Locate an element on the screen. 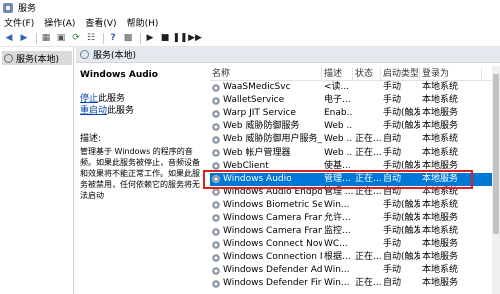 The height and width of the screenshot is (294, 500). service-row: Web 威胁防御服务 Web ... 手动(触发...本地服务 is located at coordinates (355, 126).